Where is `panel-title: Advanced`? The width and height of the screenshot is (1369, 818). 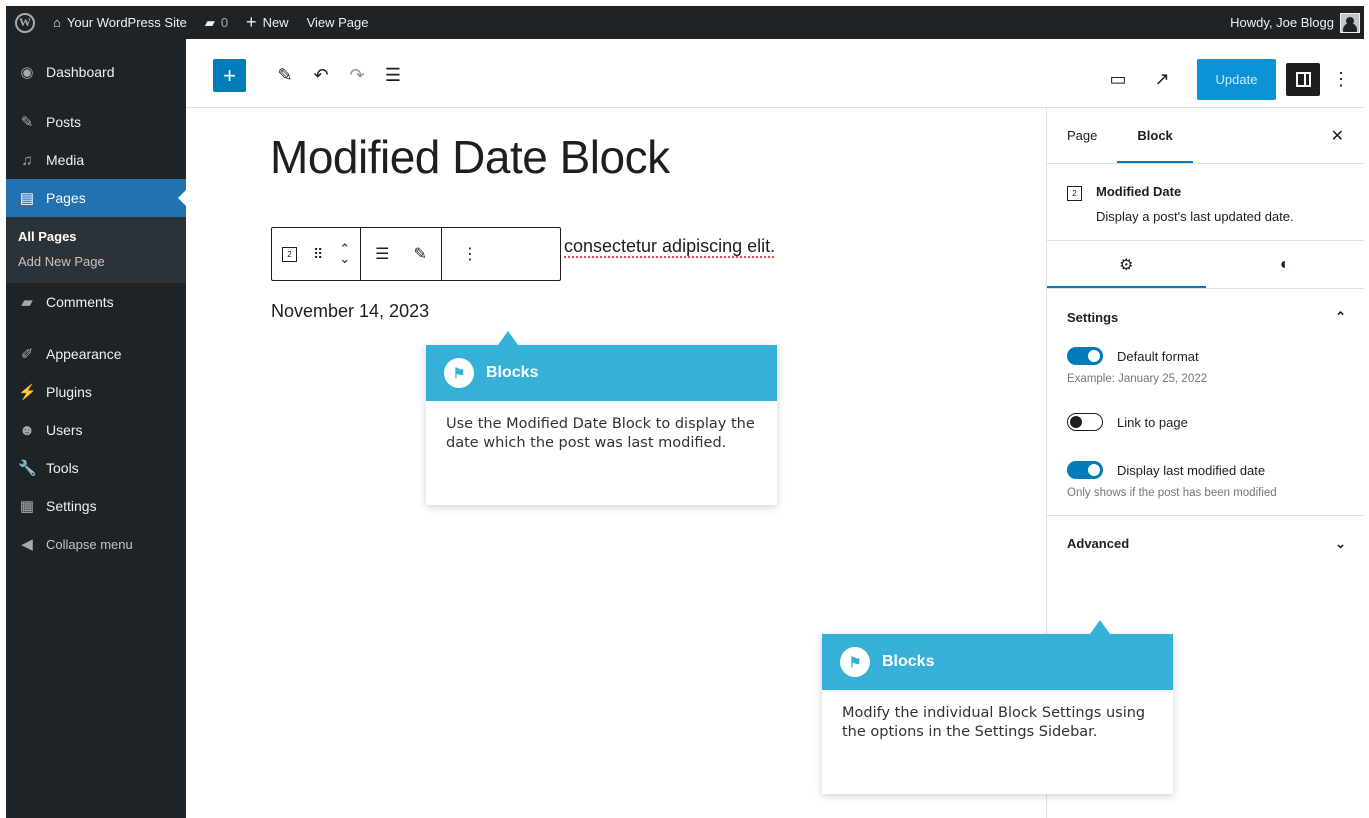 panel-title: Advanced is located at coordinates (1098, 543).